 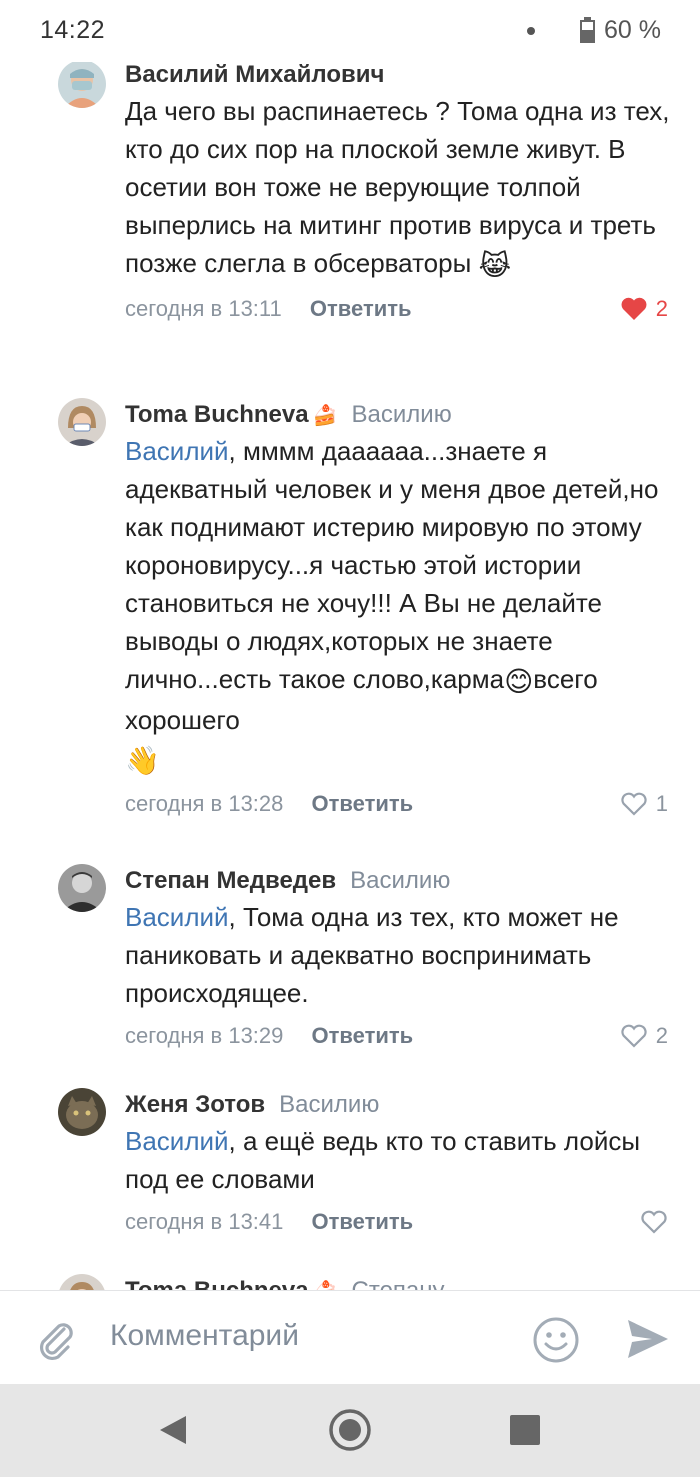 What do you see at coordinates (204, 1221) in the screenshot?
I see `comment-date: сегодня в 13:41` at bounding box center [204, 1221].